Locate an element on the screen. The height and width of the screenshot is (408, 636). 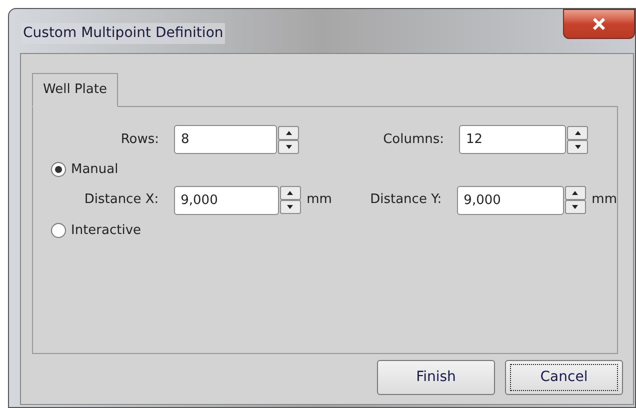
radio-option: Manual is located at coordinates (84, 170).